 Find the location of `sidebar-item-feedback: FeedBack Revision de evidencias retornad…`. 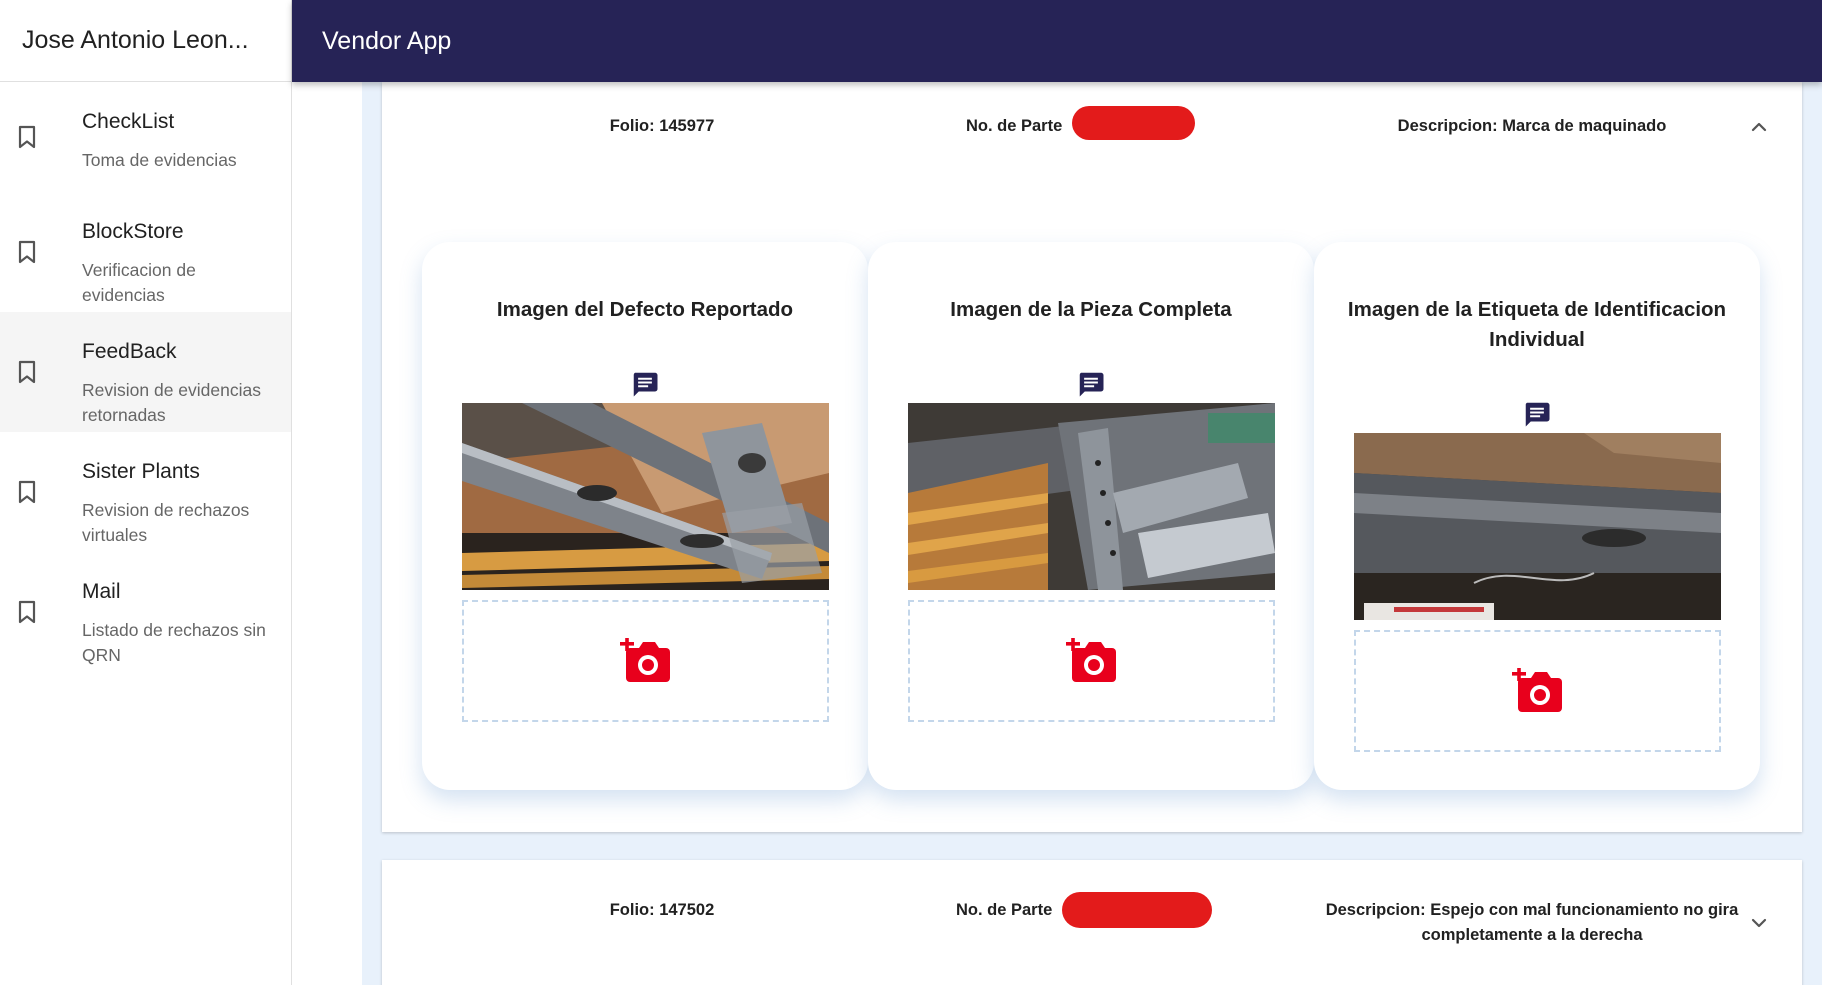

sidebar-item-feedback: FeedBack Revision de evidencias retornad… is located at coordinates (145, 372).